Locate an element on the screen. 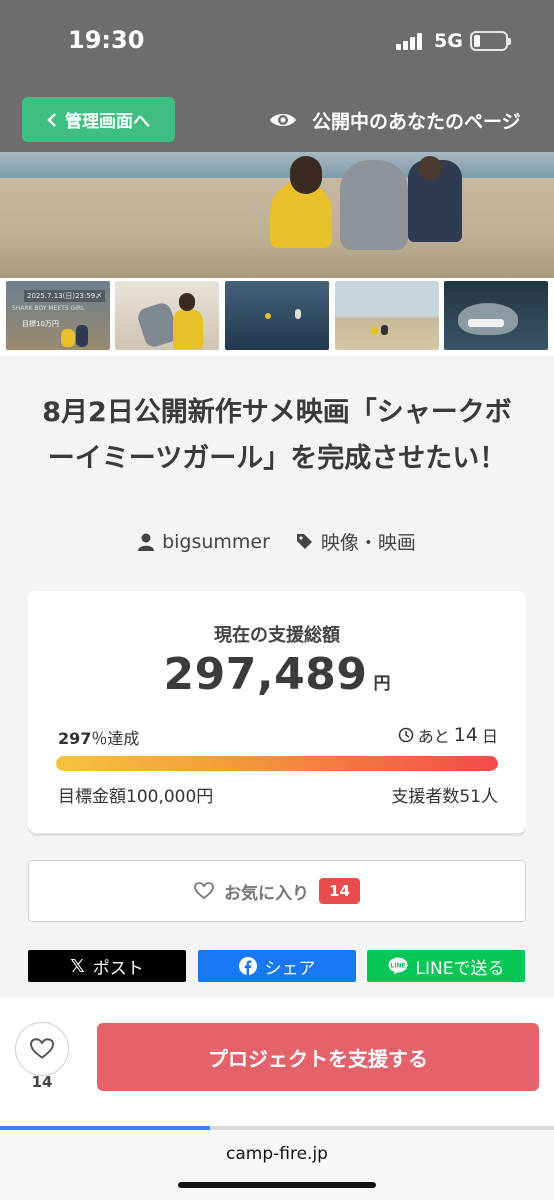 The width and height of the screenshot is (554, 1200). funding-label: 現在の支援総額 is located at coordinates (277, 635).